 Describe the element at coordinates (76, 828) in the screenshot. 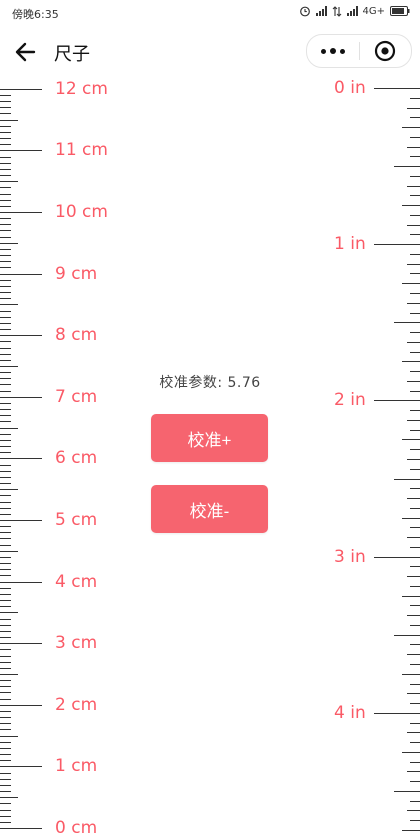

I see `cm-label: 0 cm` at that location.